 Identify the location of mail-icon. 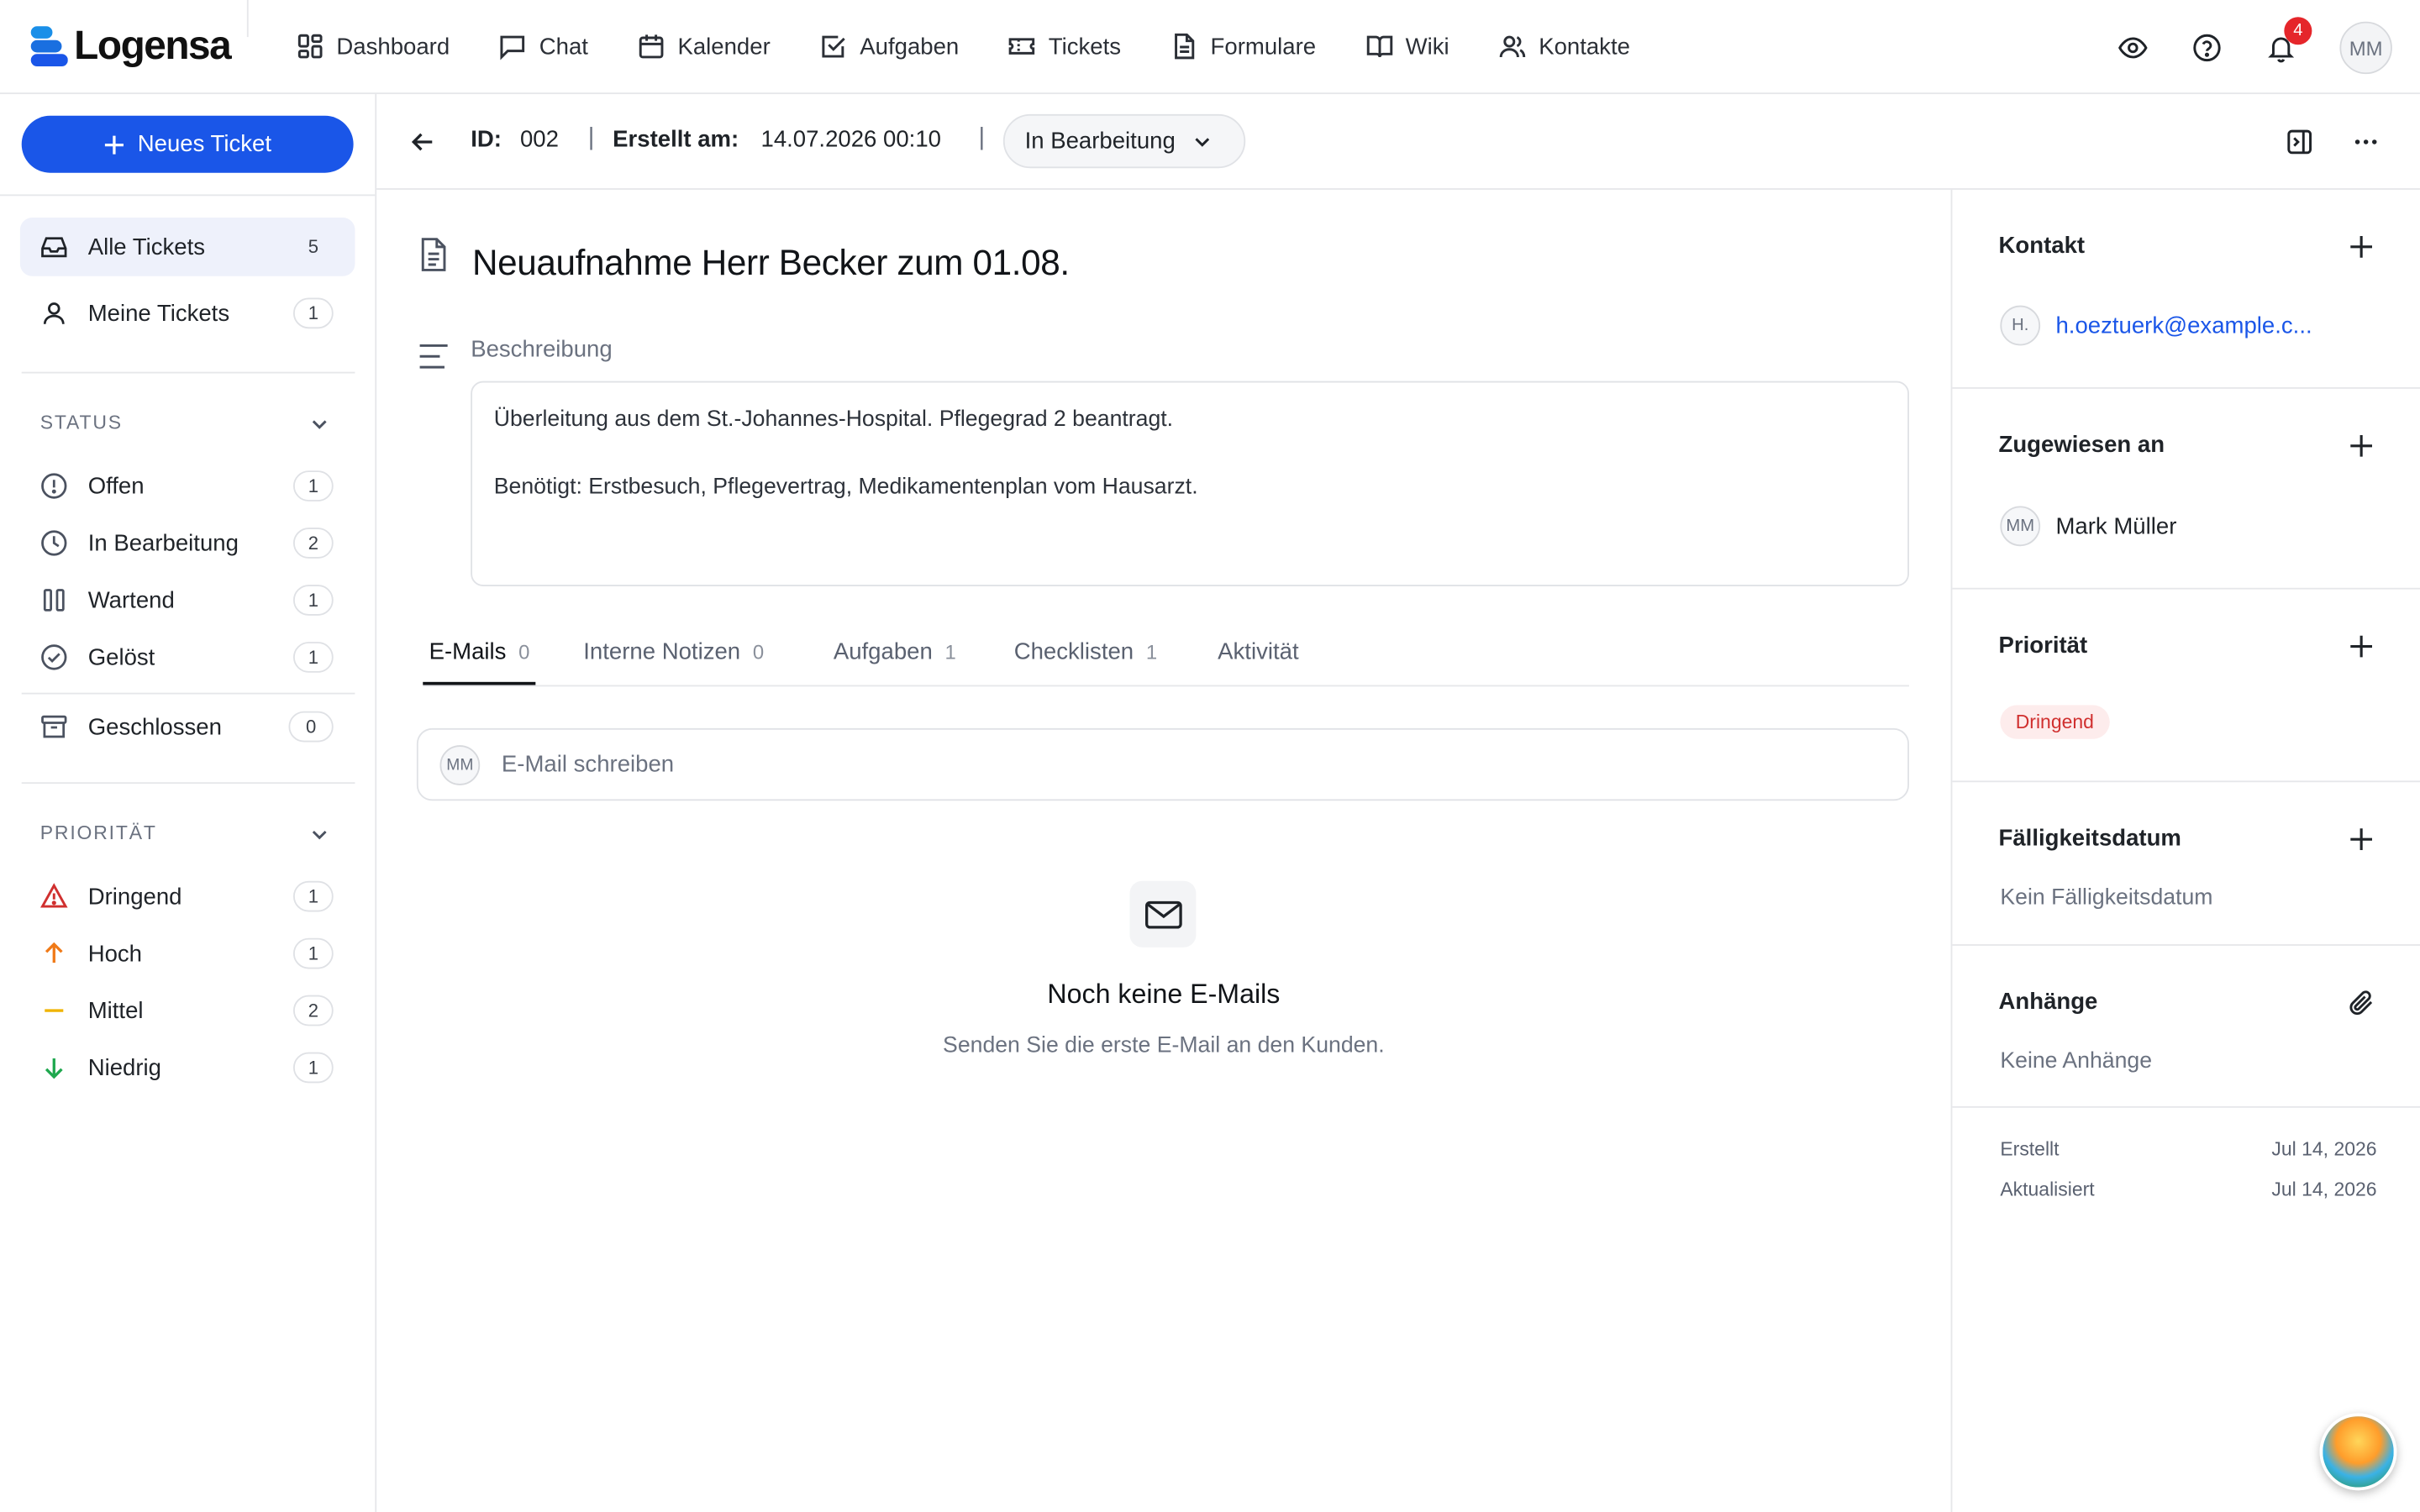
(1163, 914).